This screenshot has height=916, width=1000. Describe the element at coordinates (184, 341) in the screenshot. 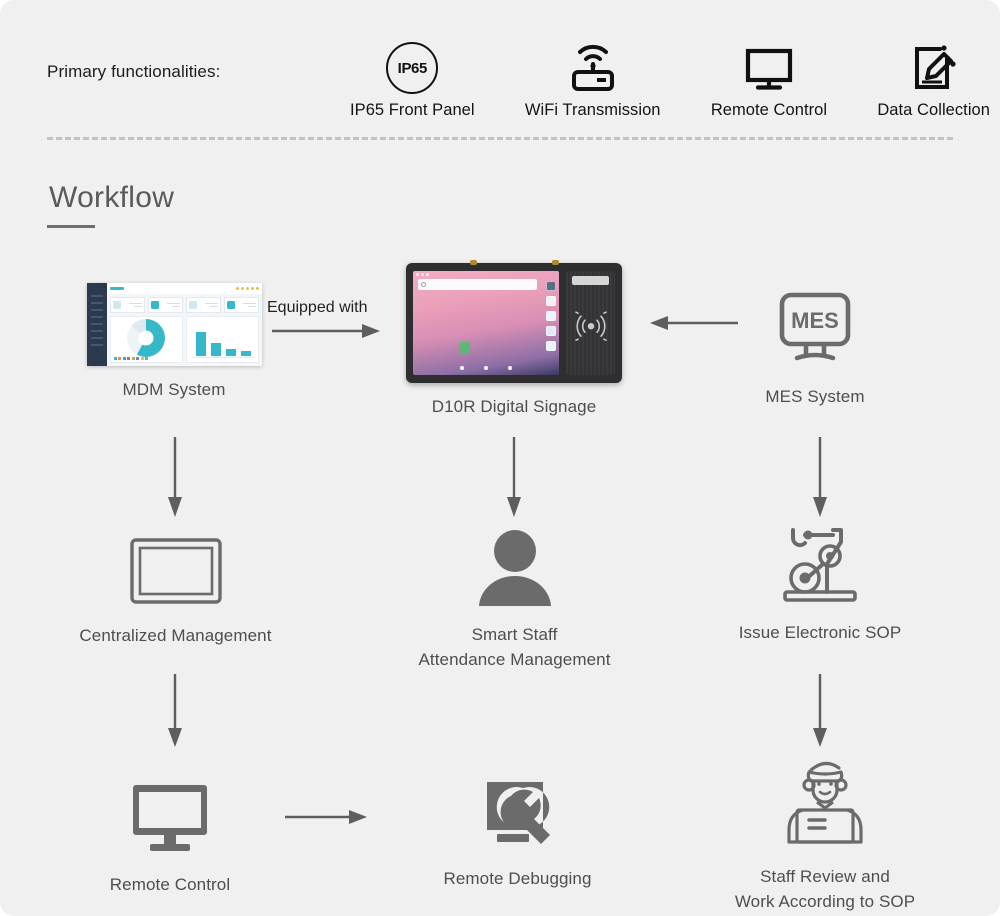

I see `dashboard-charts` at that location.